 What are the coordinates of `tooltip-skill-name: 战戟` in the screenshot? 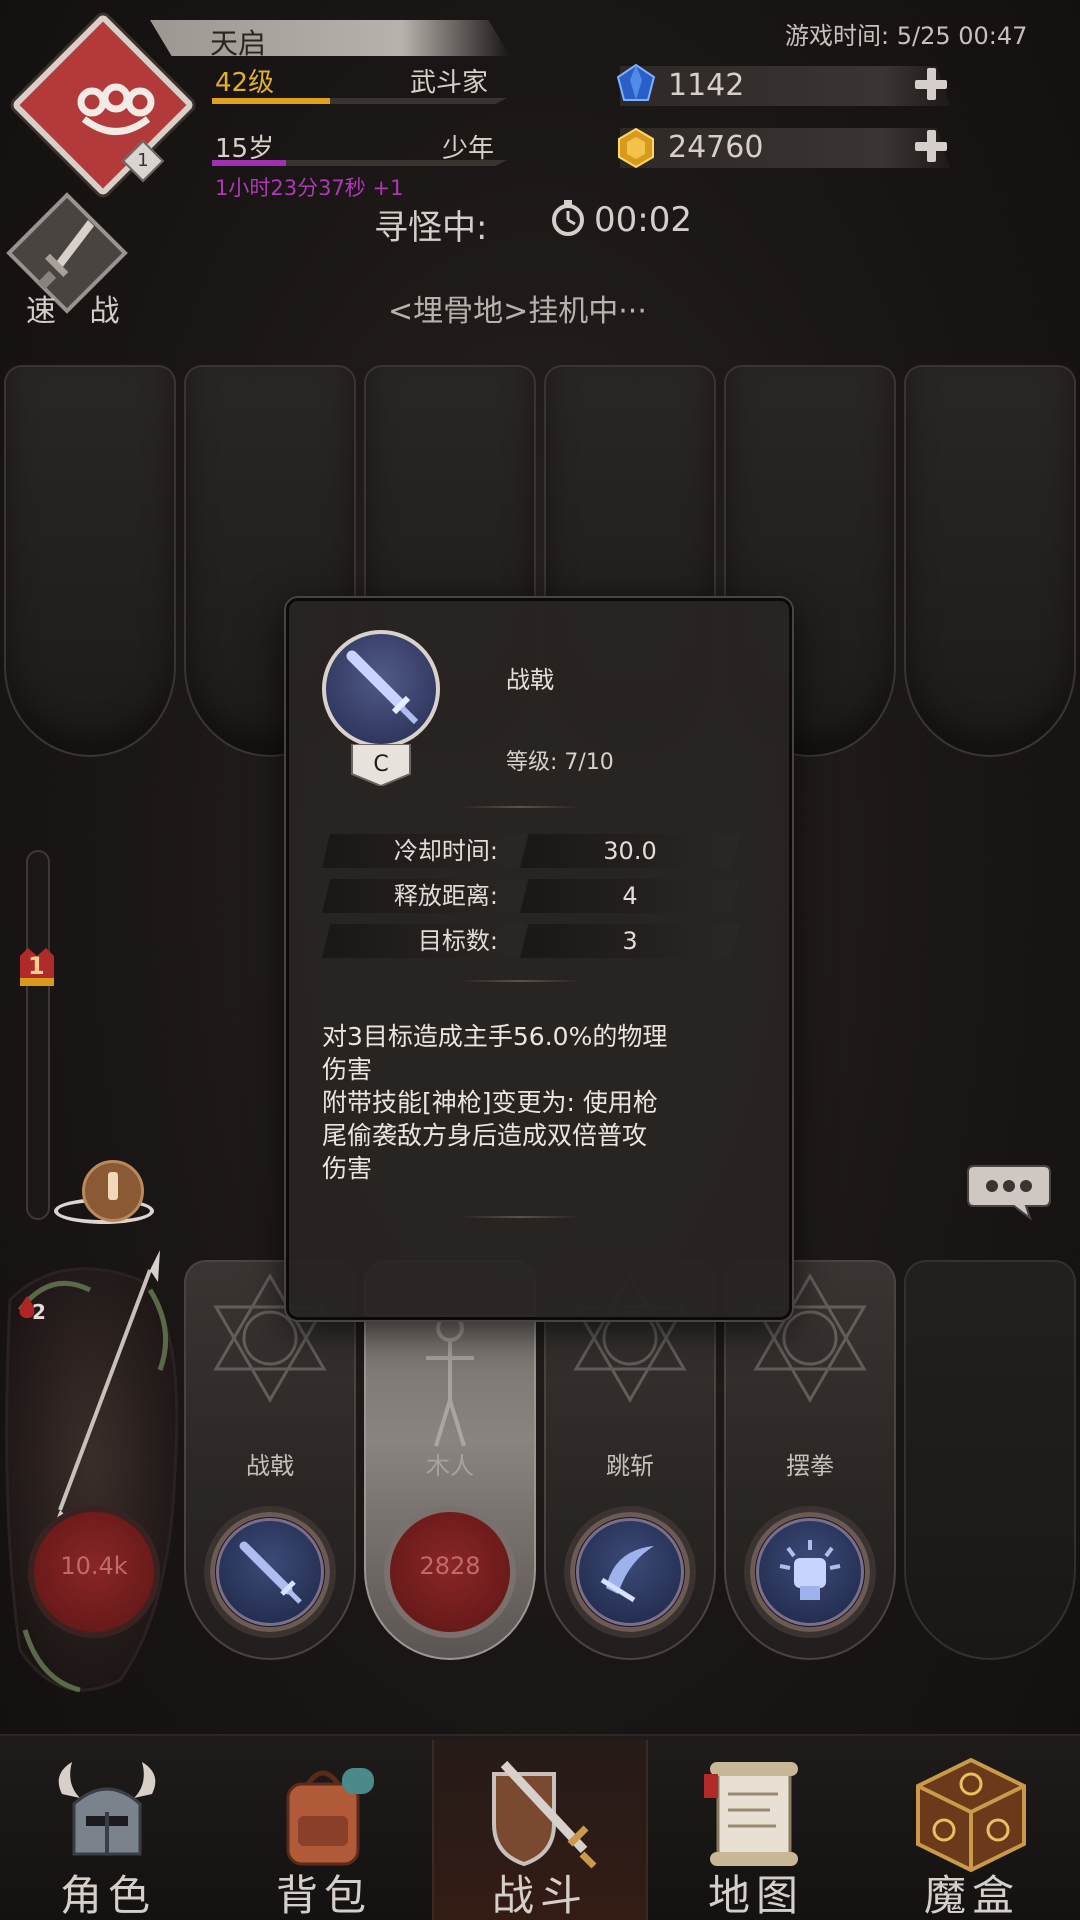 It's located at (530, 680).